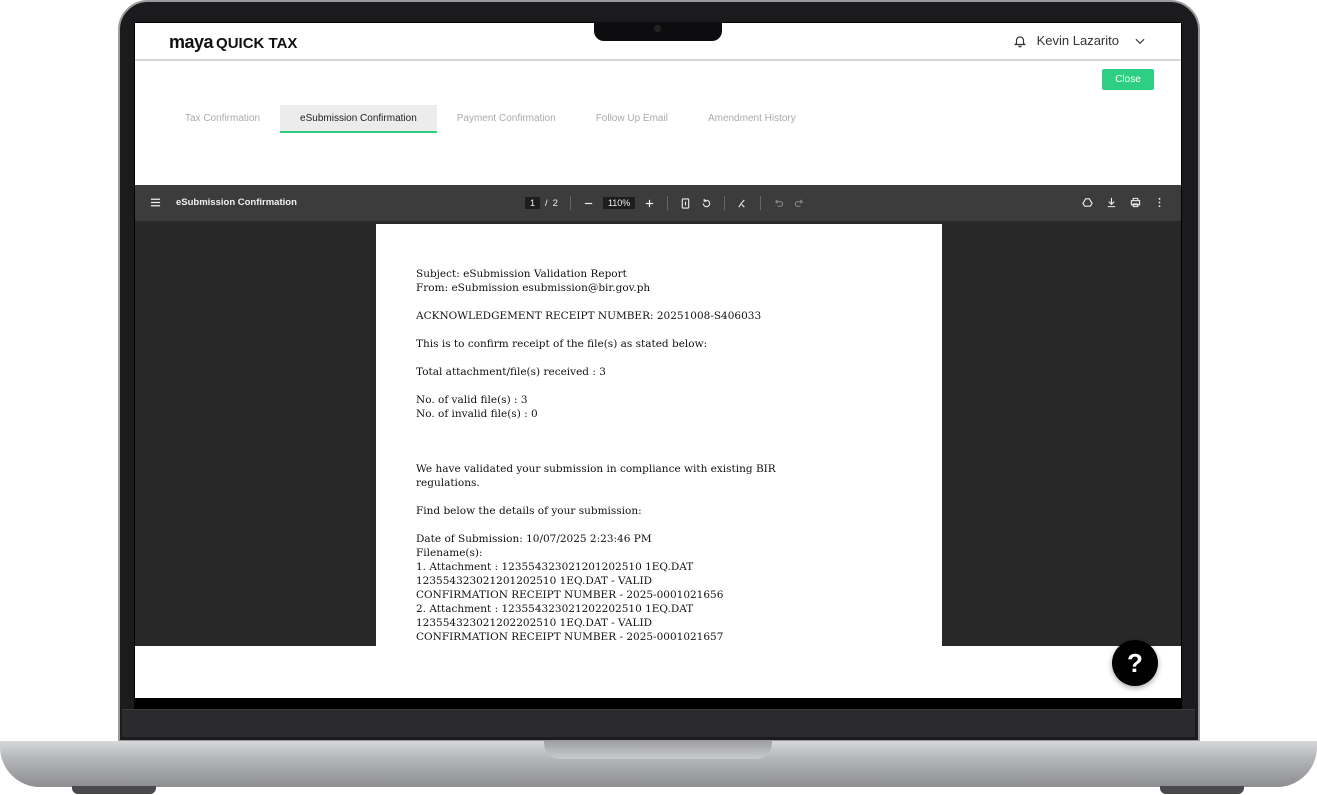  Describe the element at coordinates (533, 287) in the screenshot. I see `document-line: From: eSubmission esubmission@bir.gov.ph` at that location.